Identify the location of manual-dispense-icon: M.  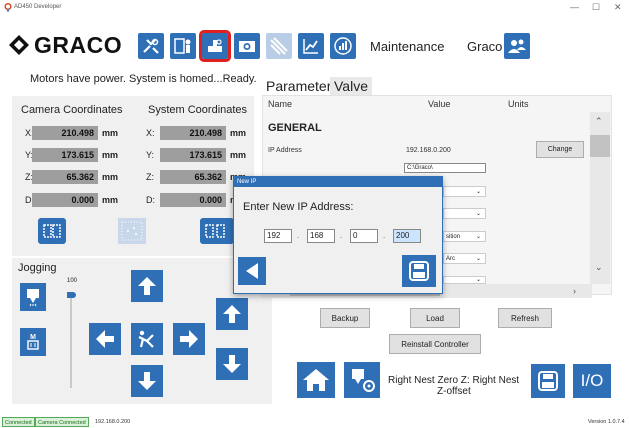
(33, 342).